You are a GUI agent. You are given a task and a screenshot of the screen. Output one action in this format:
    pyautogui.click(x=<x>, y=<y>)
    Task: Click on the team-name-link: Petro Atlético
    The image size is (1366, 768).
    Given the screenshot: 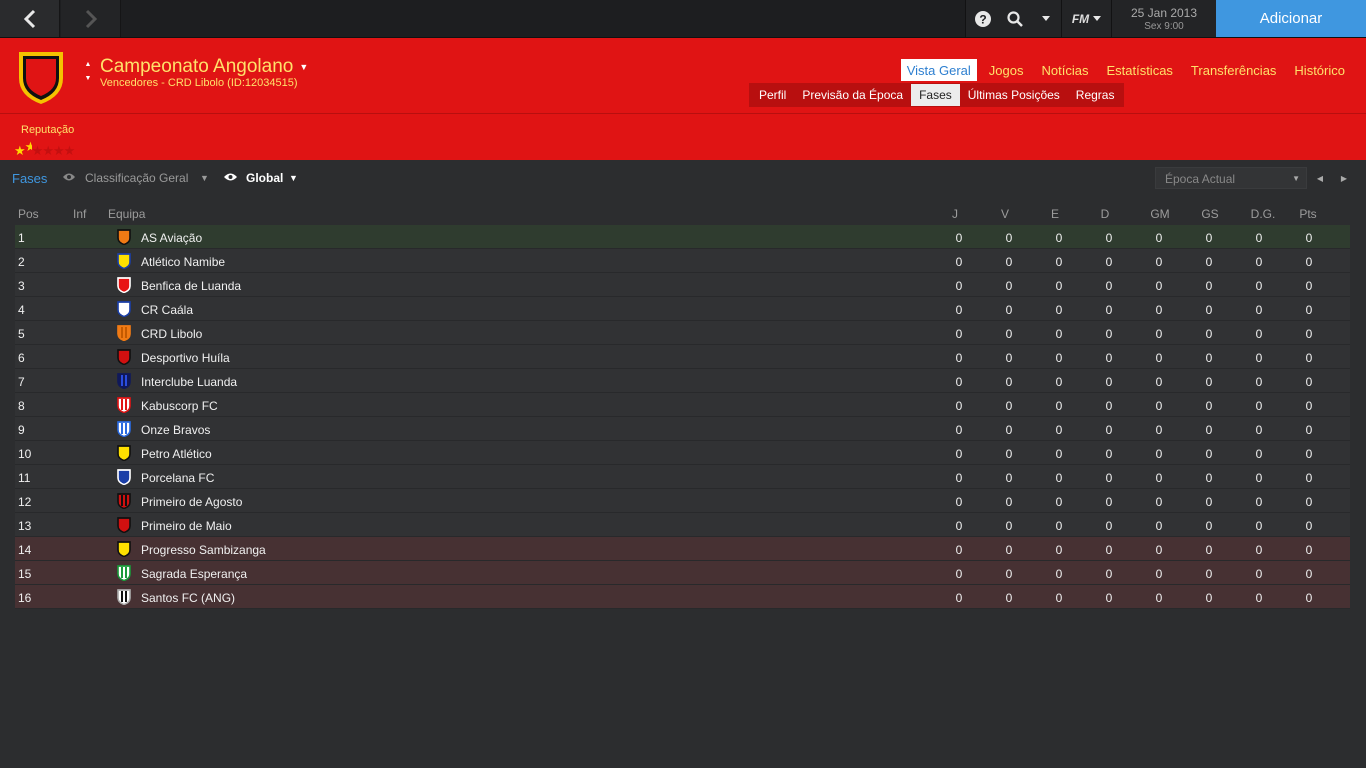 What is the action you would take?
    pyautogui.click(x=176, y=454)
    